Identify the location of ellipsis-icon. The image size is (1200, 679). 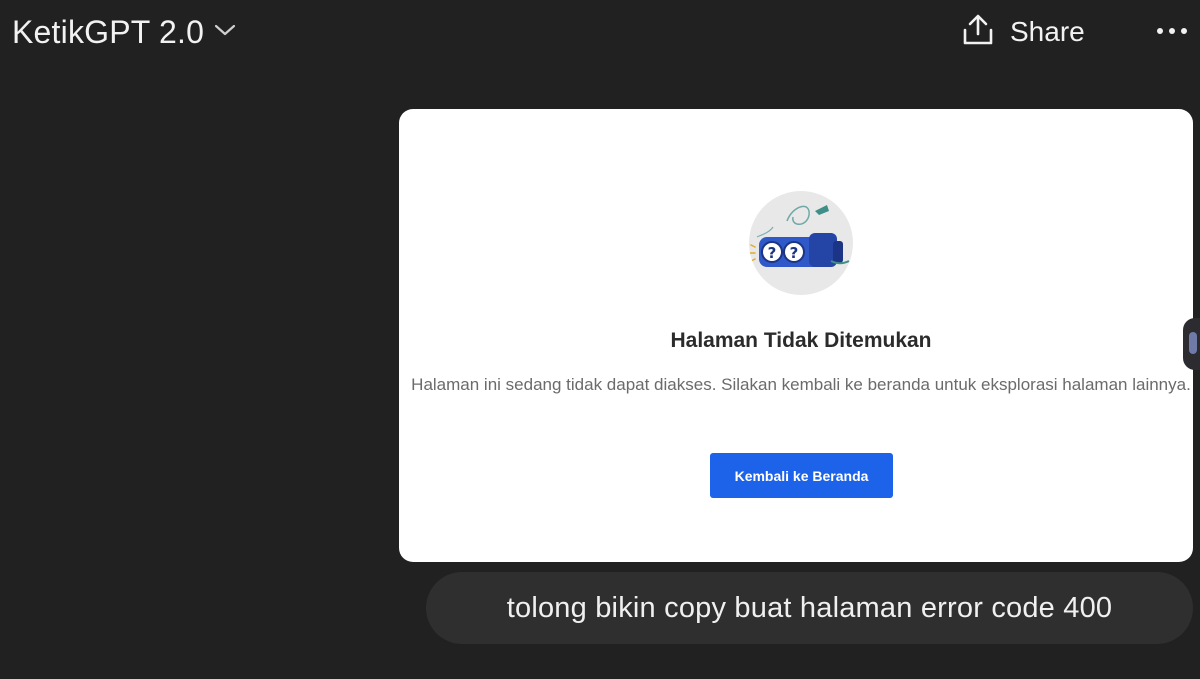
(1172, 32).